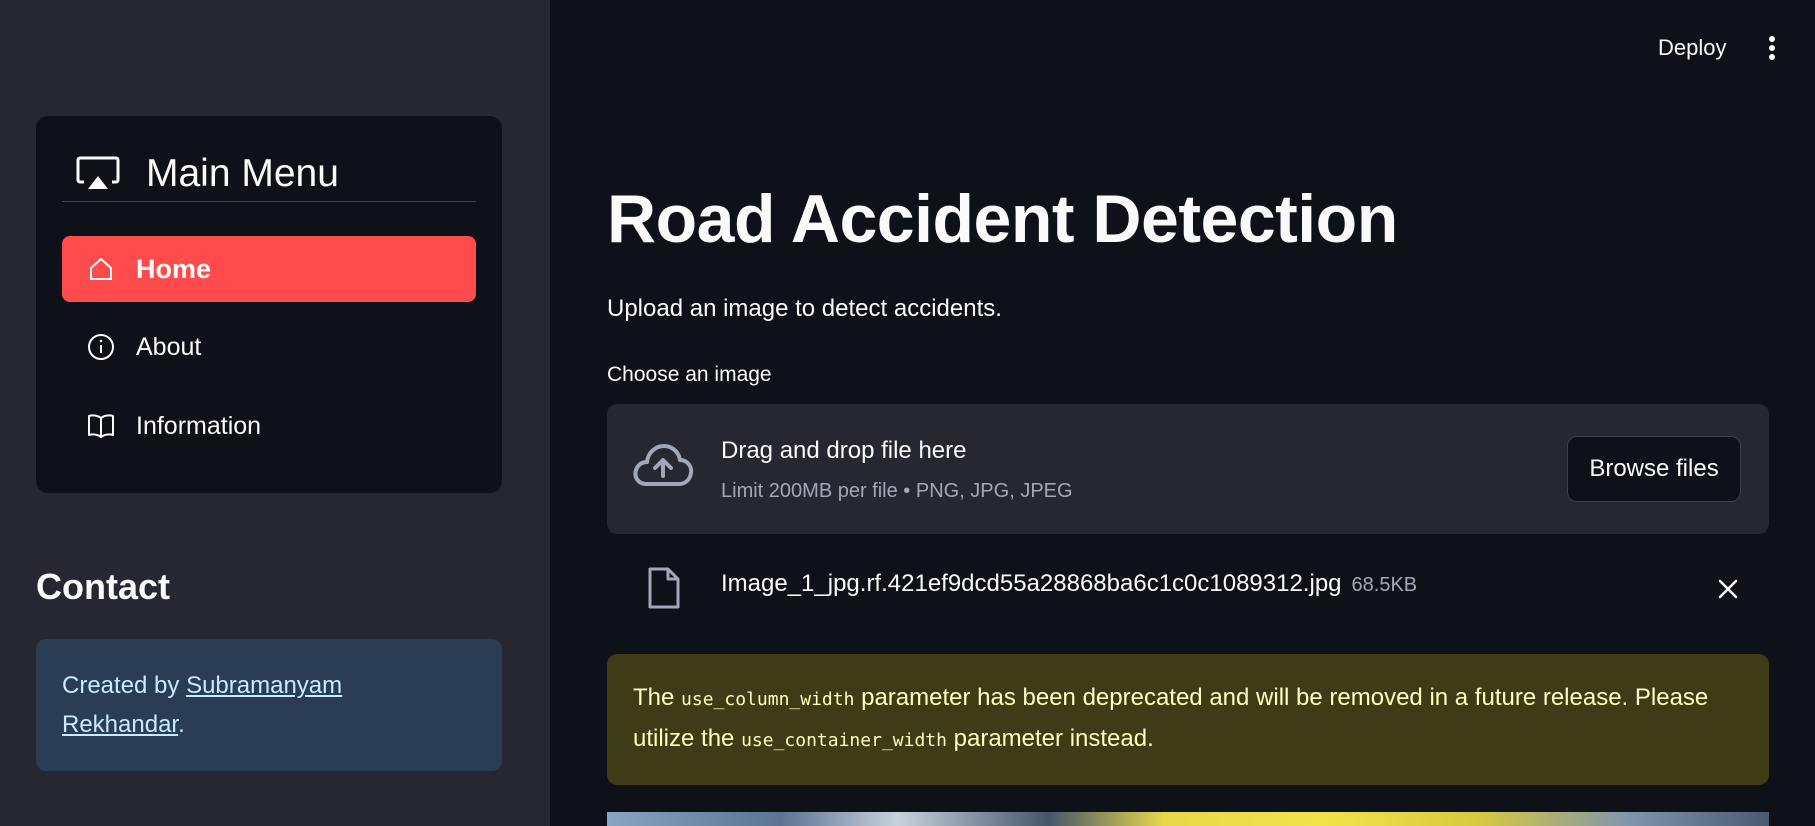 The height and width of the screenshot is (826, 1815). Describe the element at coordinates (103, 586) in the screenshot. I see `contact-heading: Contact` at that location.